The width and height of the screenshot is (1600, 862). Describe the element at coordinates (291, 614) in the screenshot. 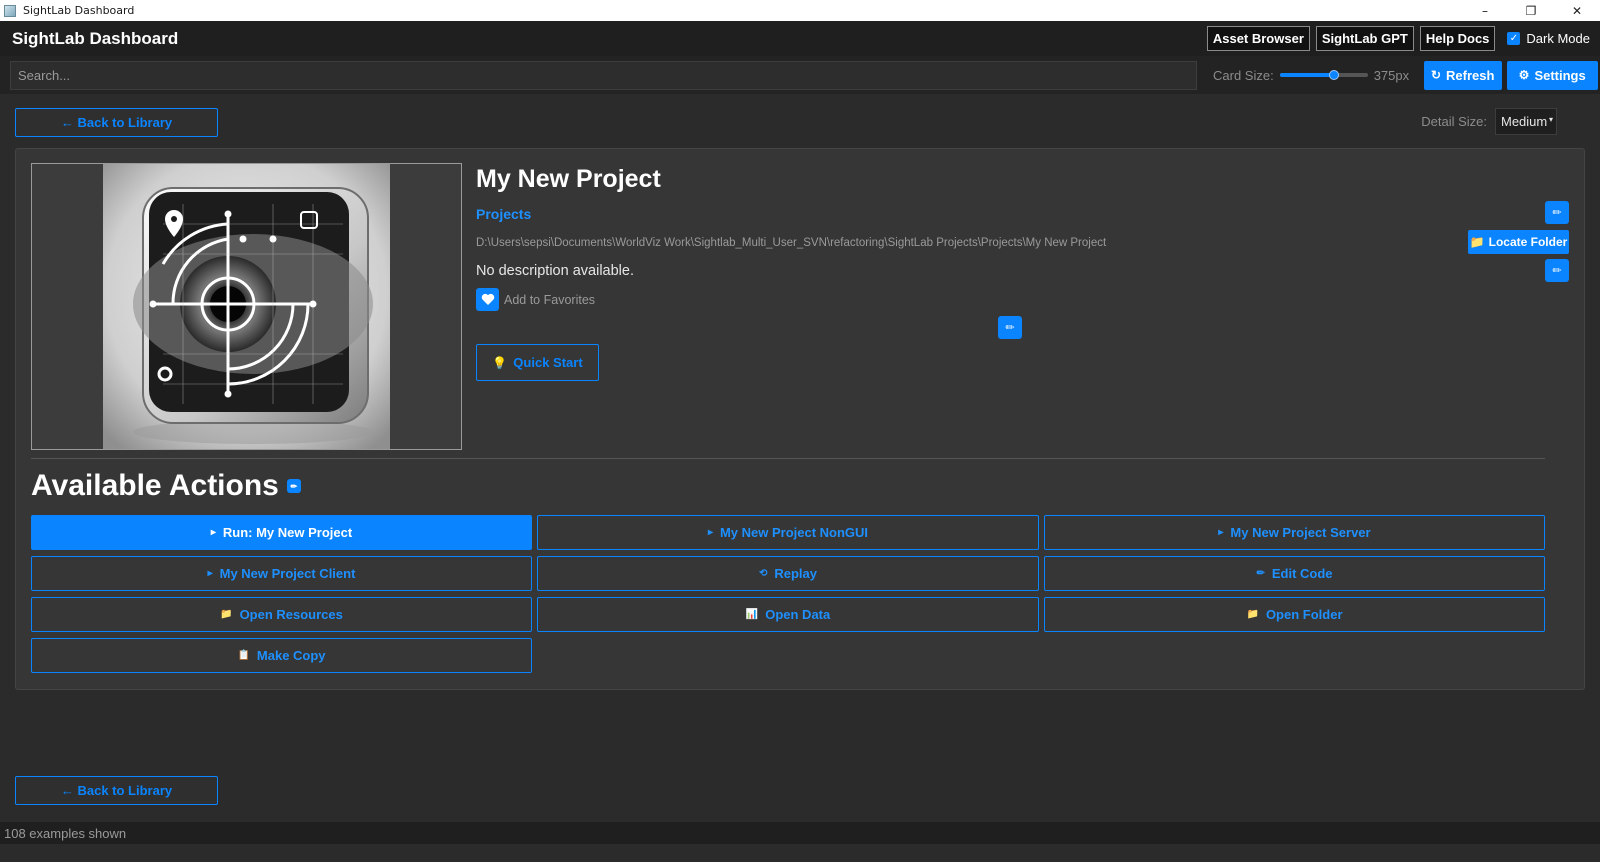

I see `action-label: Open Resources` at that location.